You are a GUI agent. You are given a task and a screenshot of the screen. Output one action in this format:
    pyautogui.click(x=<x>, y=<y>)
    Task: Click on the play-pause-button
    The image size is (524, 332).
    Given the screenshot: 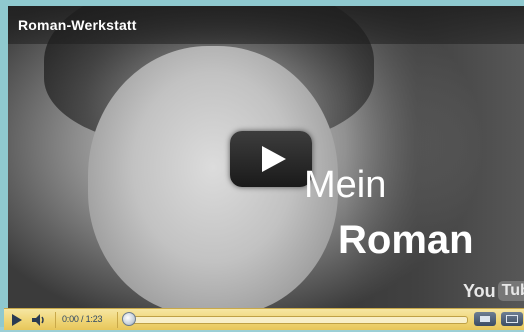 What is the action you would take?
    pyautogui.click(x=17, y=320)
    